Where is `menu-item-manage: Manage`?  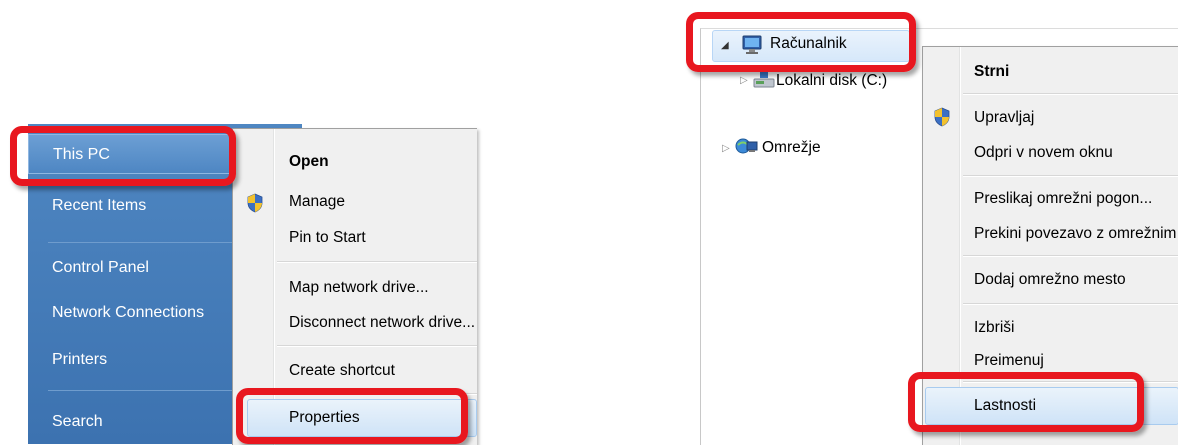 menu-item-manage: Manage is located at coordinates (317, 202).